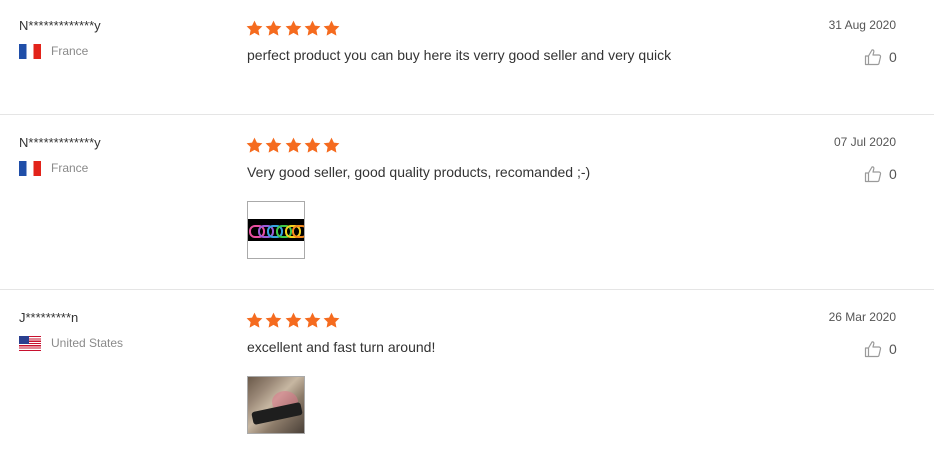  I want to click on reviewer-country: United States, so click(71, 343).